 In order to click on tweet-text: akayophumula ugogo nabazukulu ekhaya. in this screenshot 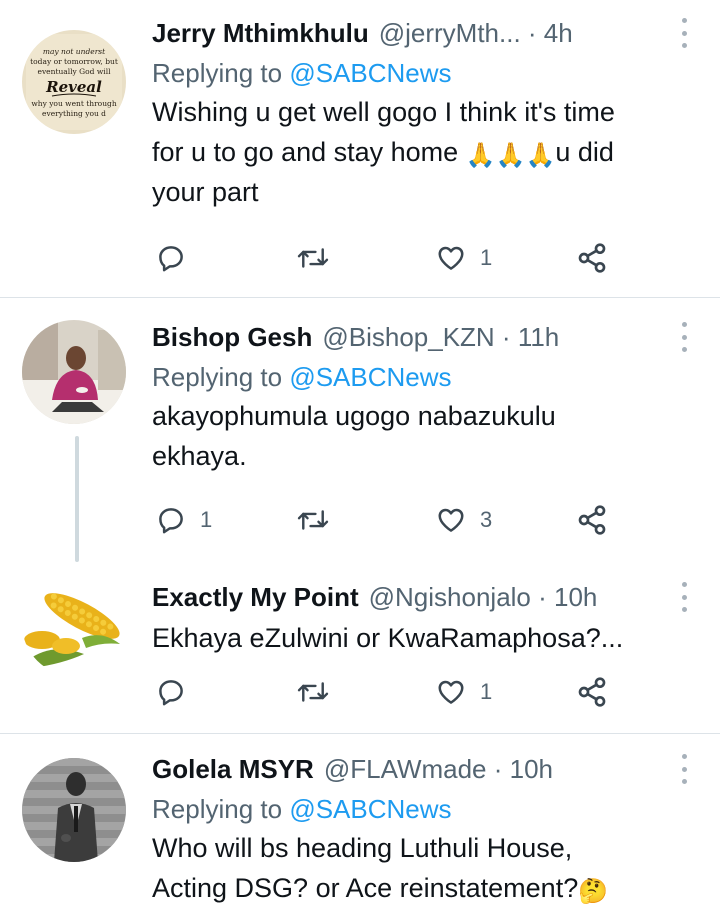, I will do `click(426, 436)`.